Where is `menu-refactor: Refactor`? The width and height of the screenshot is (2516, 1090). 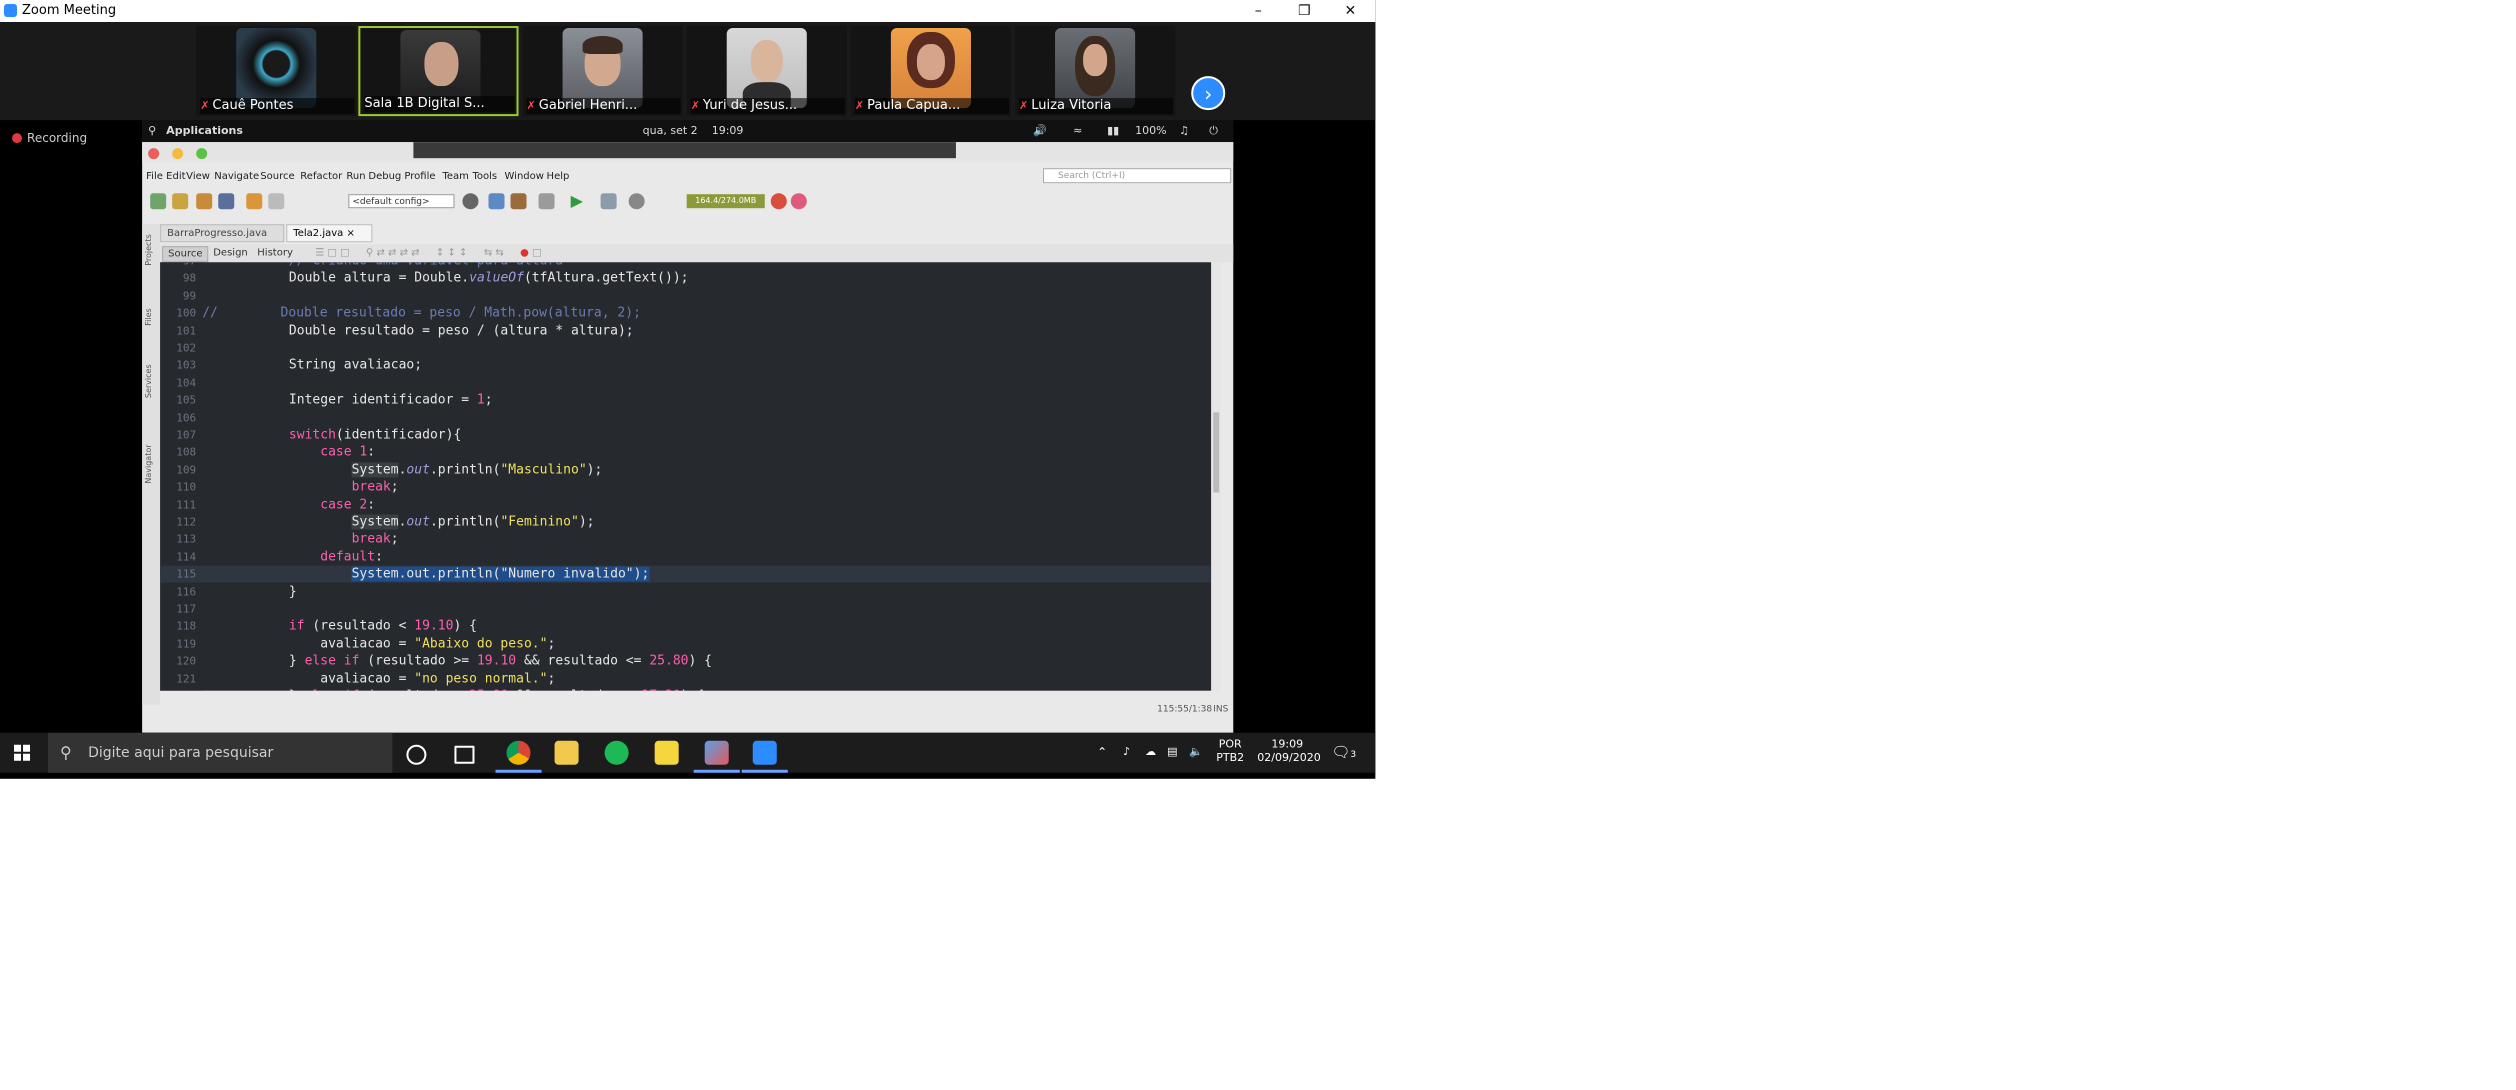
menu-refactor: Refactor is located at coordinates (321, 176).